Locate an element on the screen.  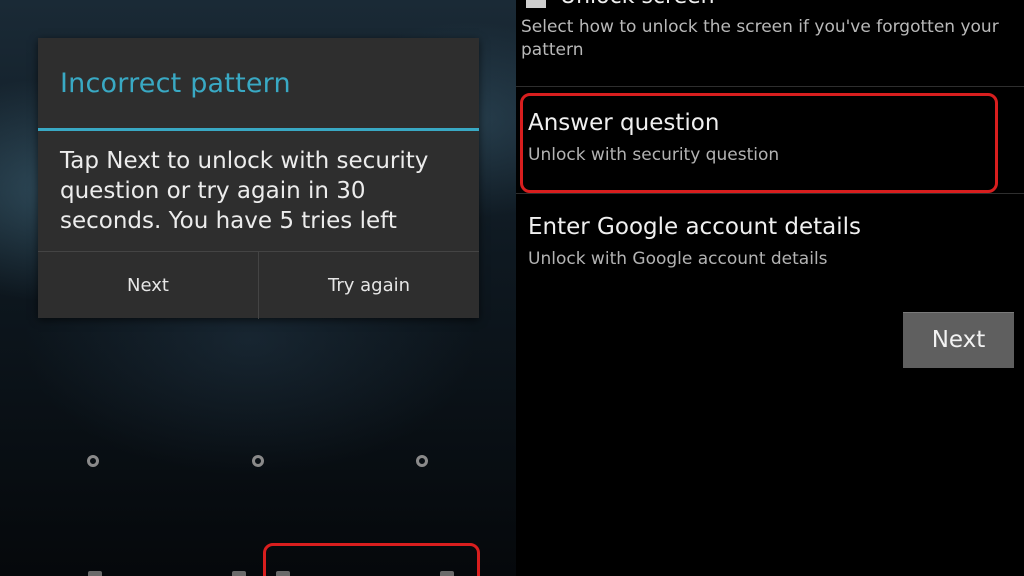
answer-question-highlight-box is located at coordinates (759, 143).